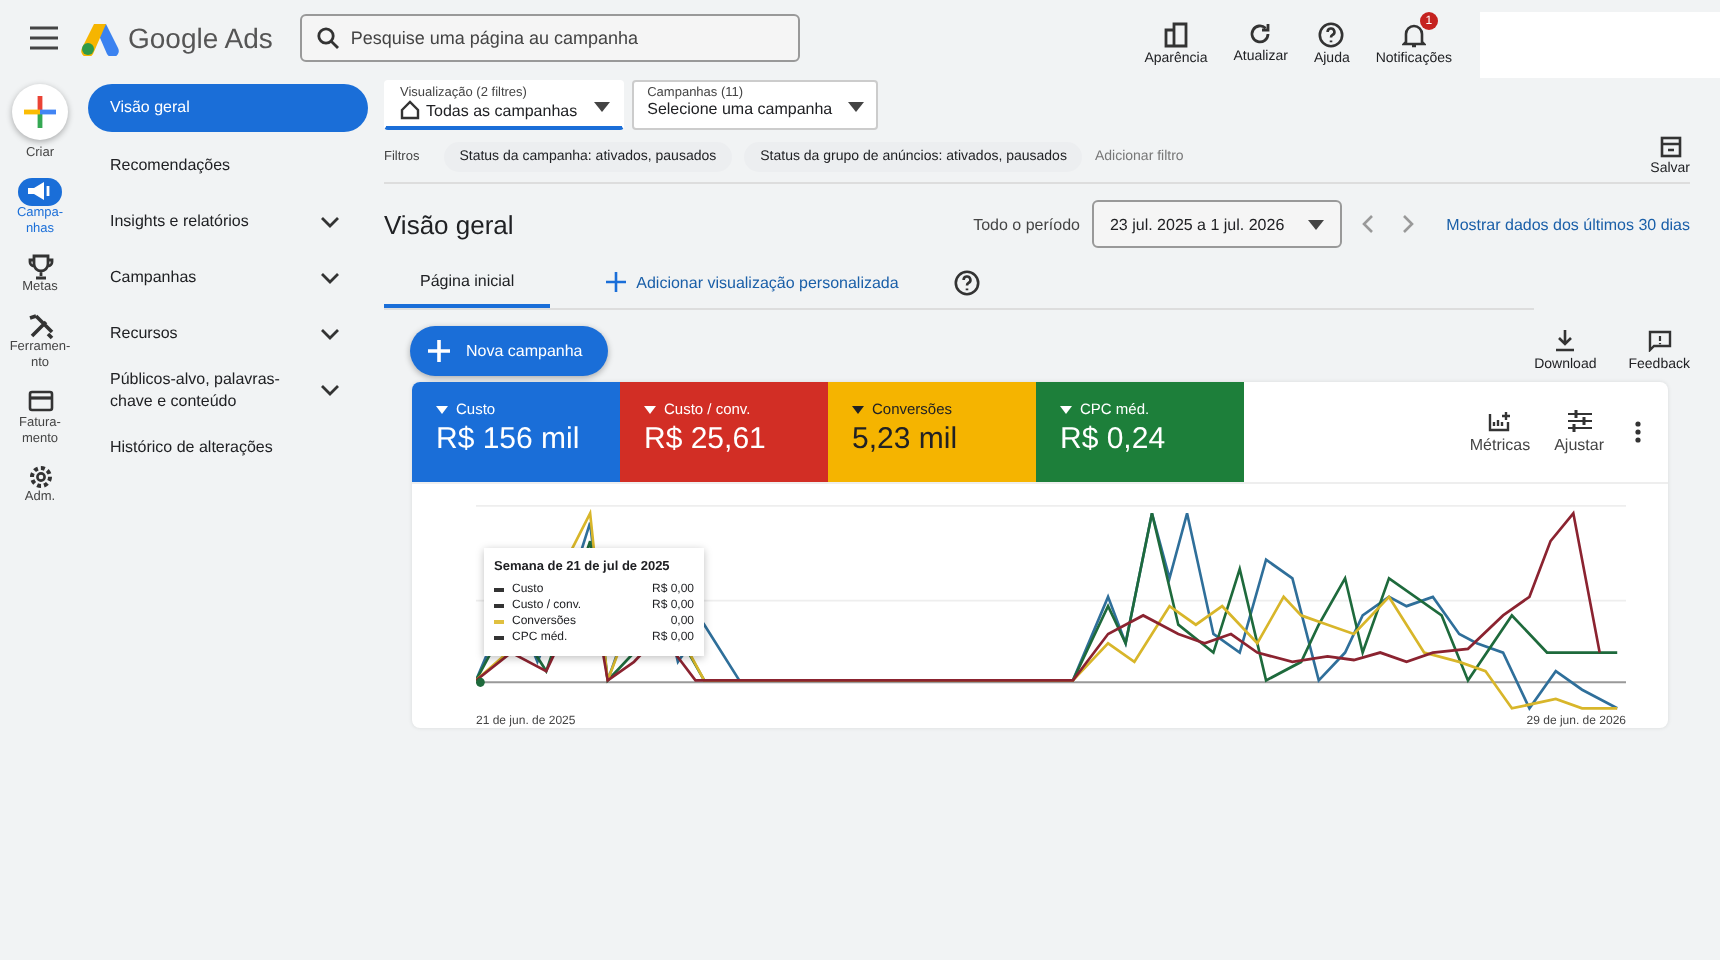 This screenshot has width=1720, height=960. What do you see at coordinates (467, 282) in the screenshot?
I see `tab: Página inicial` at bounding box center [467, 282].